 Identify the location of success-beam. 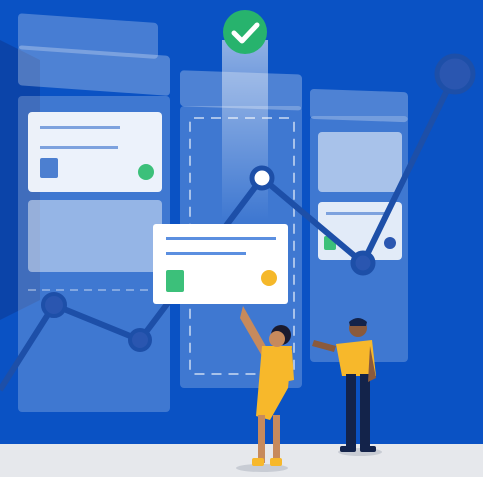
(245, 130).